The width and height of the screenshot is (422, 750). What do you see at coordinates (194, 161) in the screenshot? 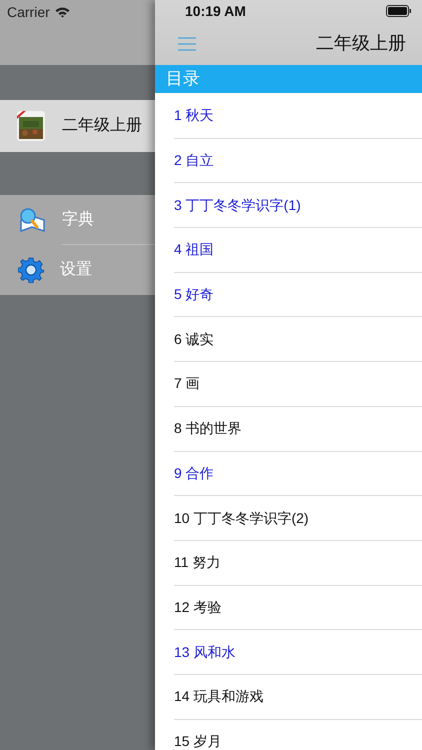
I see `lesson-item: 2 自立` at bounding box center [194, 161].